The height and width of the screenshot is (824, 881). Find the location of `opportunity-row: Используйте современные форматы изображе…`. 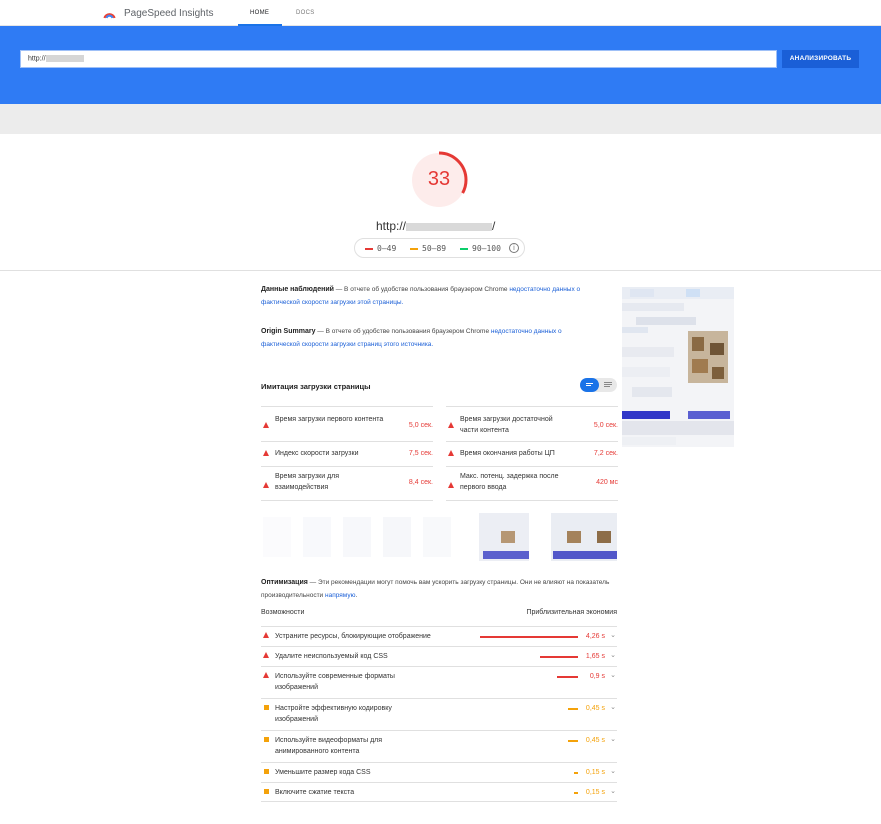

opportunity-row: Используйте современные форматы изображе… is located at coordinates (439, 682).